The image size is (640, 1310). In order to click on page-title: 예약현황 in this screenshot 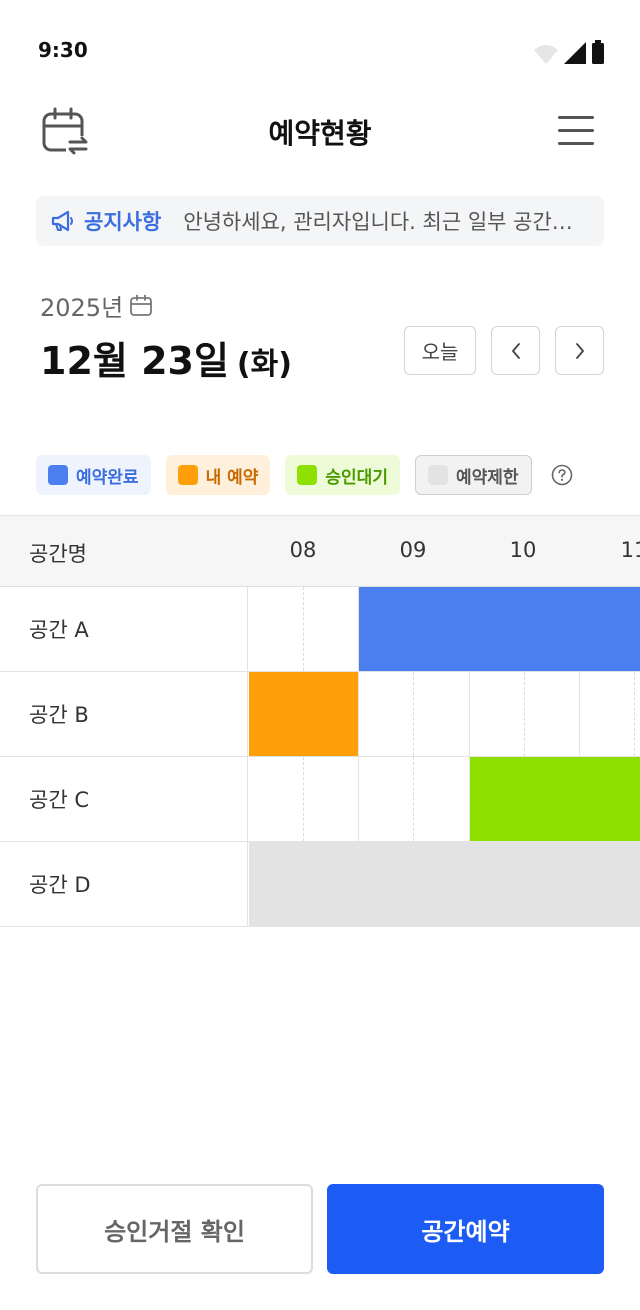, I will do `click(320, 133)`.